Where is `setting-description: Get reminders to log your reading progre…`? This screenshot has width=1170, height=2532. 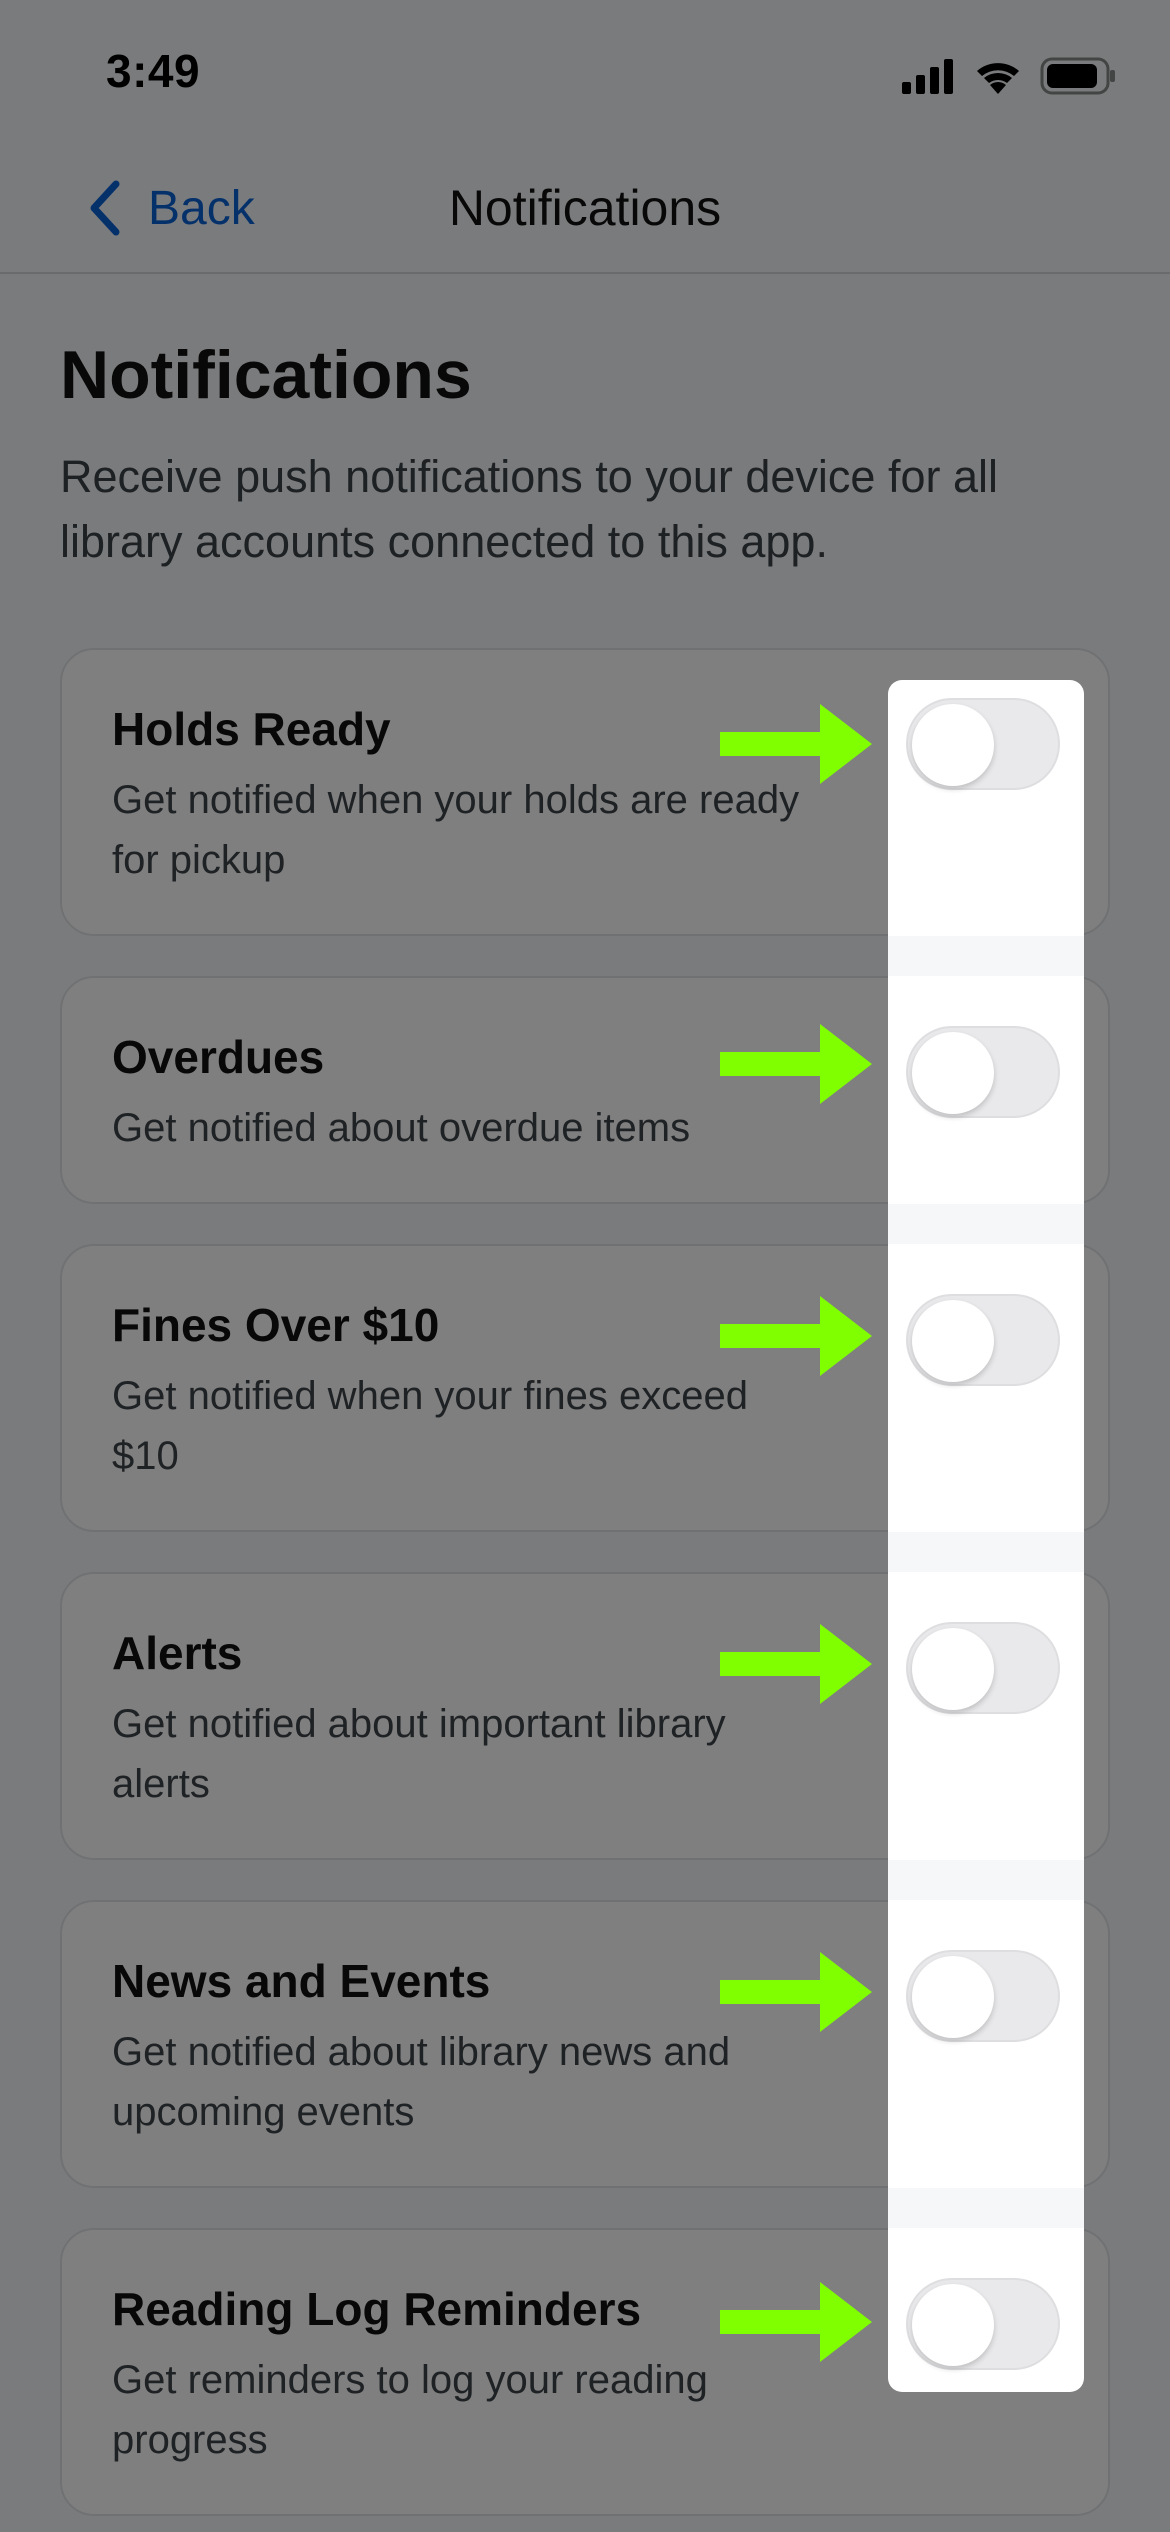 setting-description: Get reminders to log your reading progre… is located at coordinates (410, 2410).